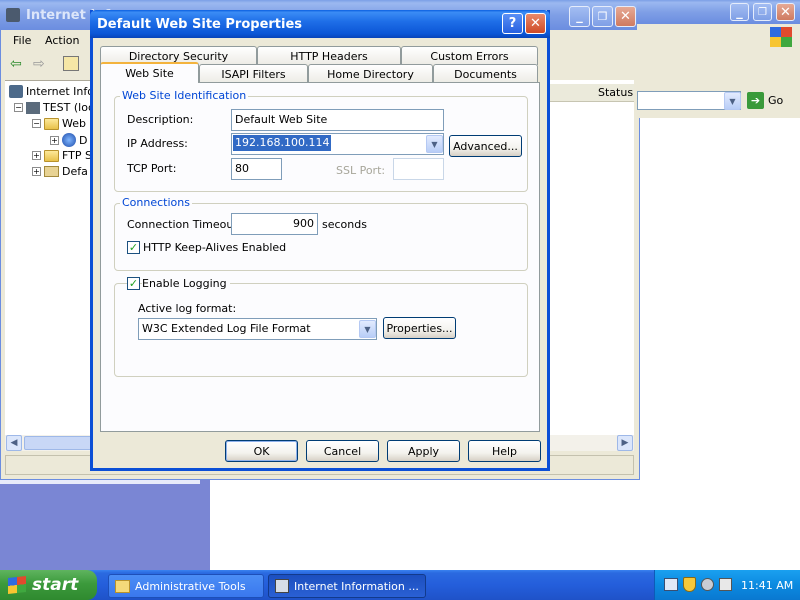 This screenshot has height=600, width=800. What do you see at coordinates (337, 144) in the screenshot?
I see `ip-address-select: 192.168.100.114` at bounding box center [337, 144].